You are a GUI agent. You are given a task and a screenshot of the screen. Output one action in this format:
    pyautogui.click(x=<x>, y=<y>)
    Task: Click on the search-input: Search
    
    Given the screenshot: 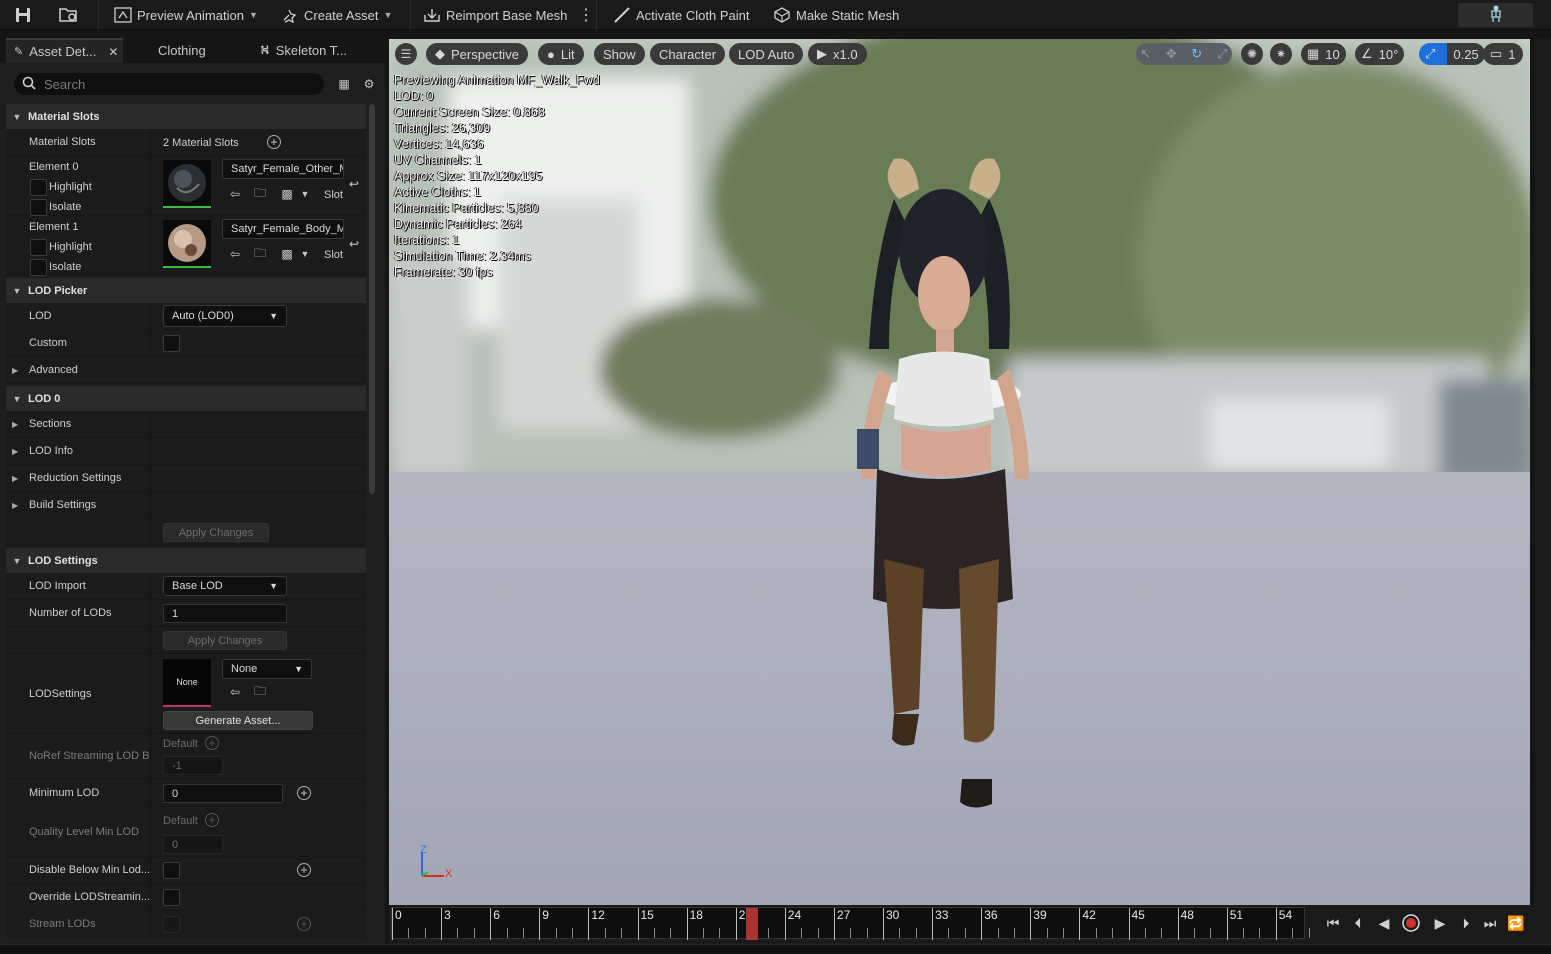 What is the action you would take?
    pyautogui.click(x=169, y=84)
    